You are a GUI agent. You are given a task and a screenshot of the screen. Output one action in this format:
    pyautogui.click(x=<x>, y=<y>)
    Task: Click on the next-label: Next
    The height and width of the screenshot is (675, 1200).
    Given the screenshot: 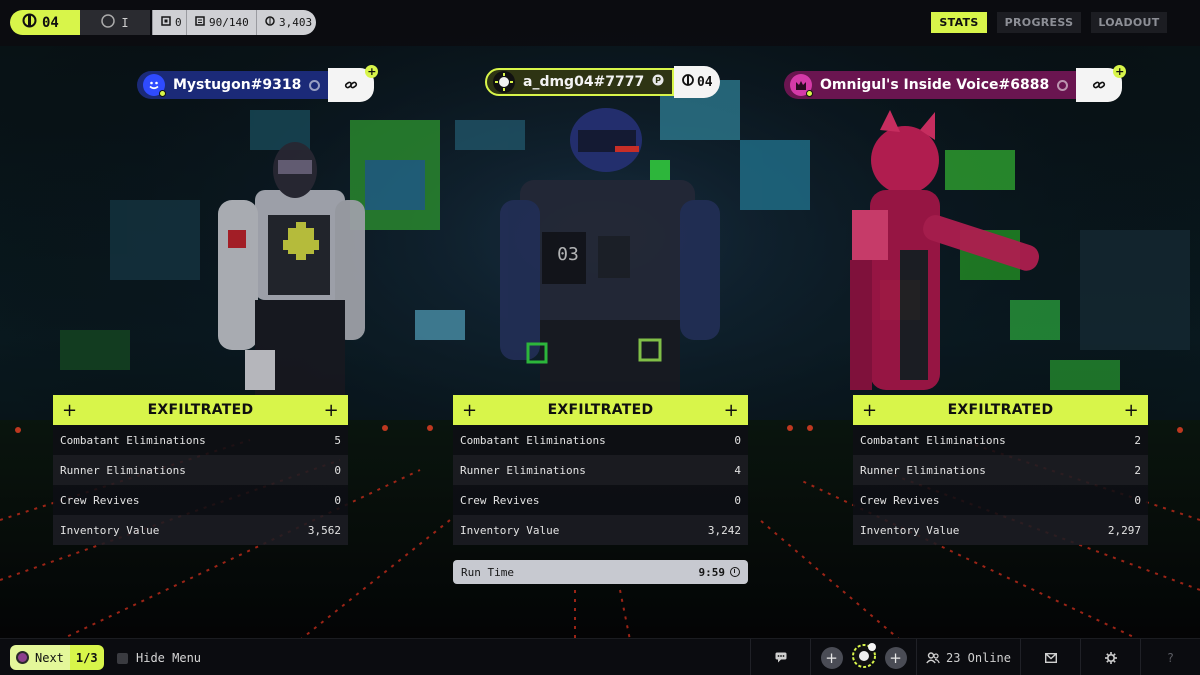 What is the action you would take?
    pyautogui.click(x=49, y=657)
    